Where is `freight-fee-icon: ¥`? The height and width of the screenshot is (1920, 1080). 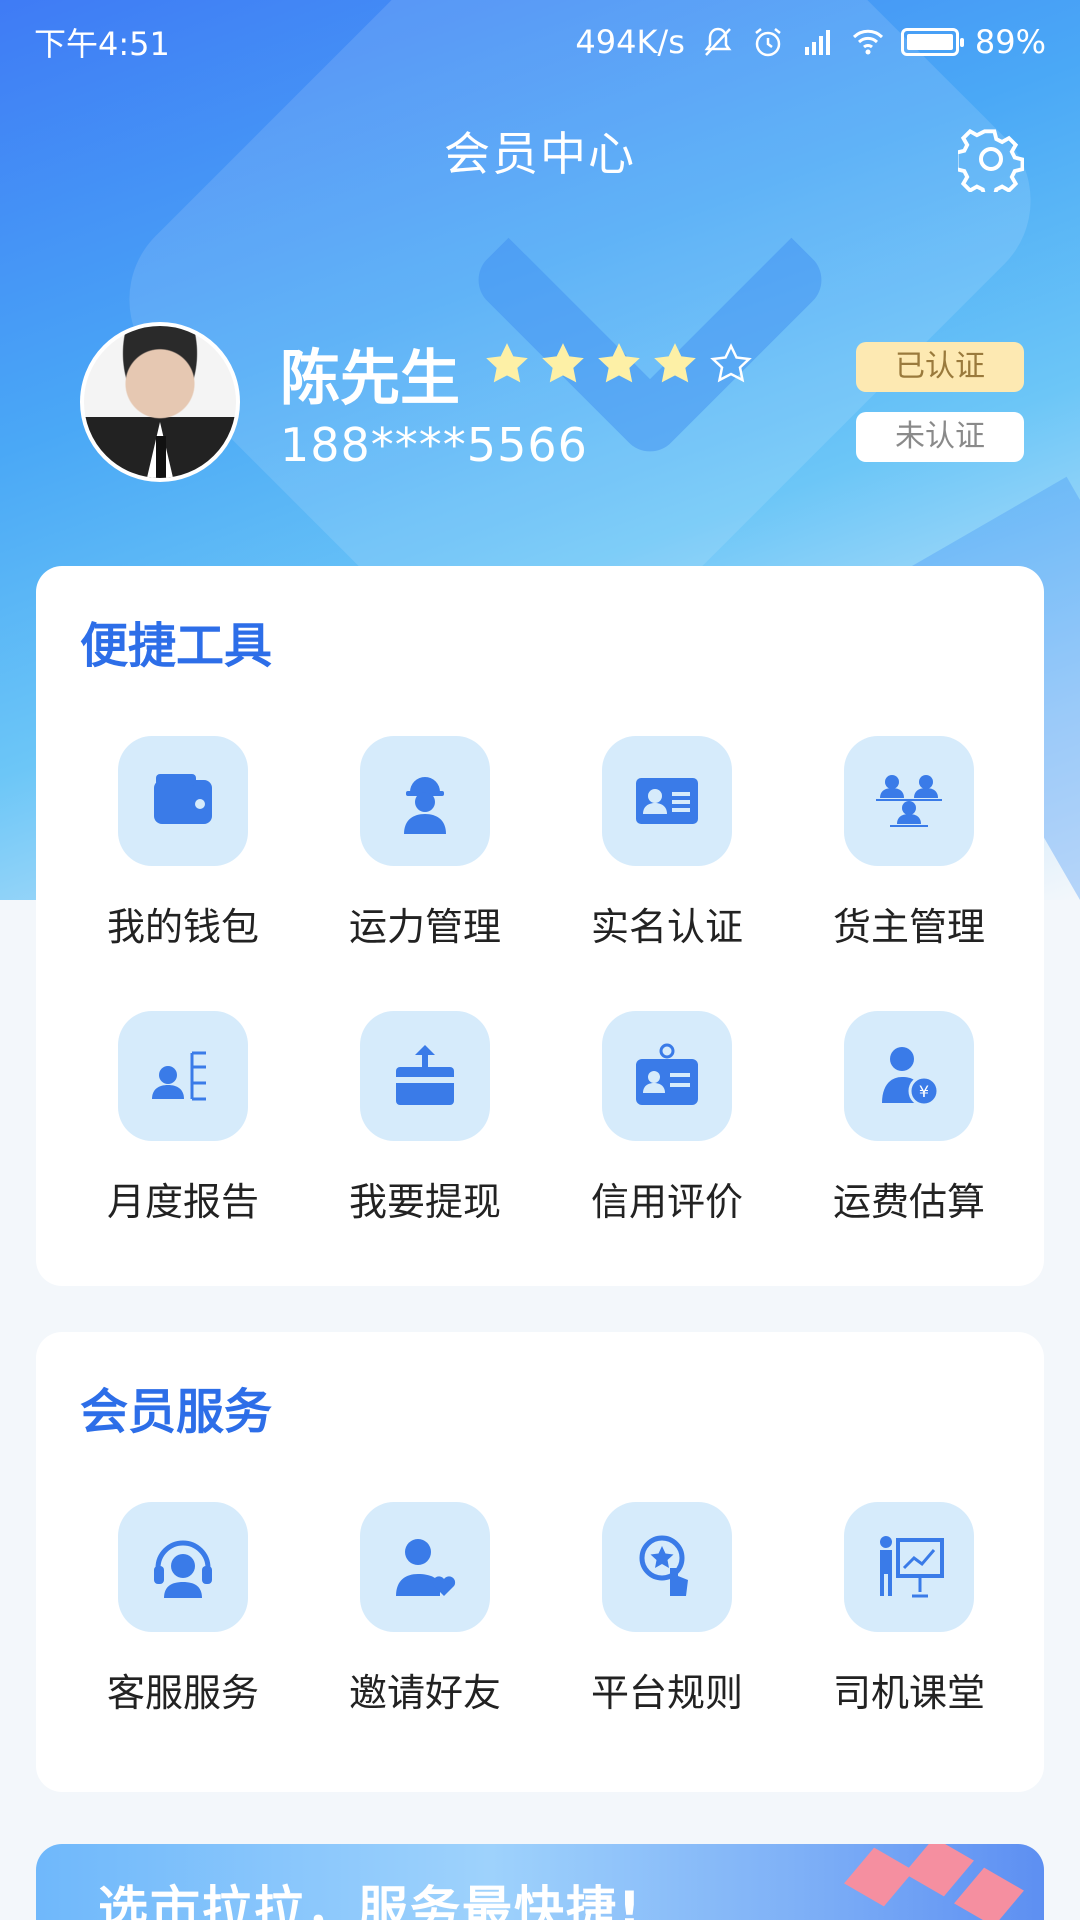
freight-fee-icon: ¥ is located at coordinates (911, 1077).